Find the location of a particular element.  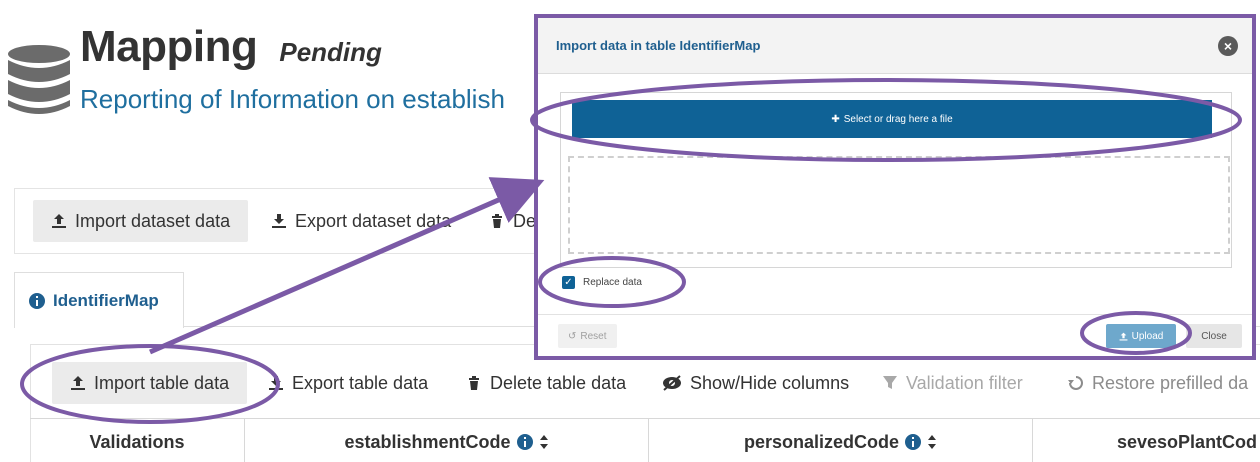

status-label: Pending is located at coordinates (330, 52).